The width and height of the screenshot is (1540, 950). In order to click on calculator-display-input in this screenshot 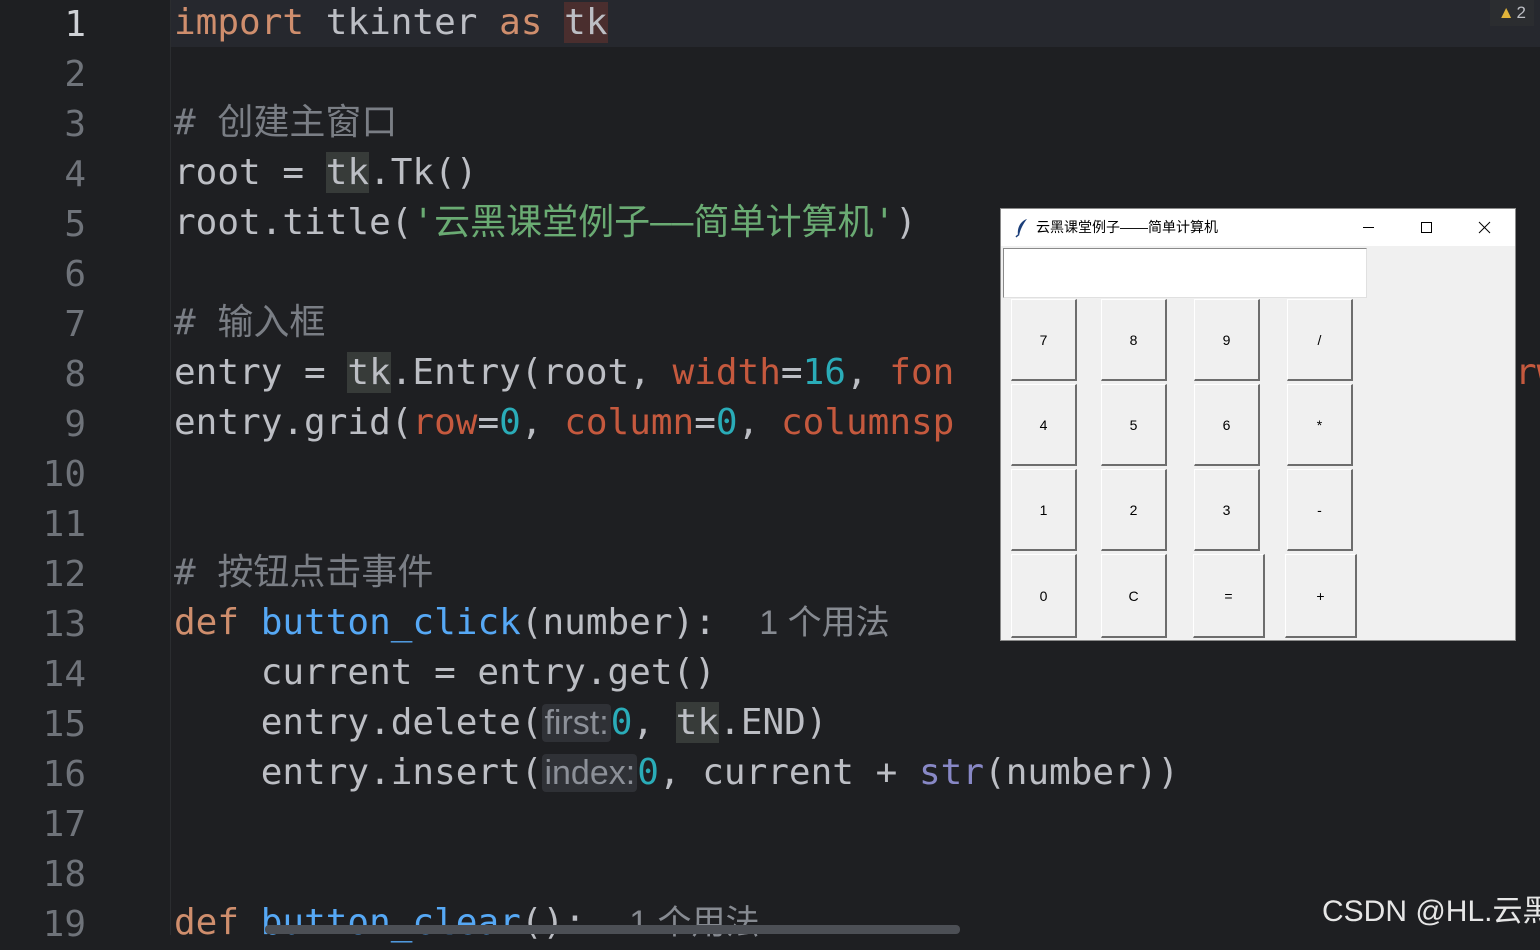, I will do `click(1185, 273)`.